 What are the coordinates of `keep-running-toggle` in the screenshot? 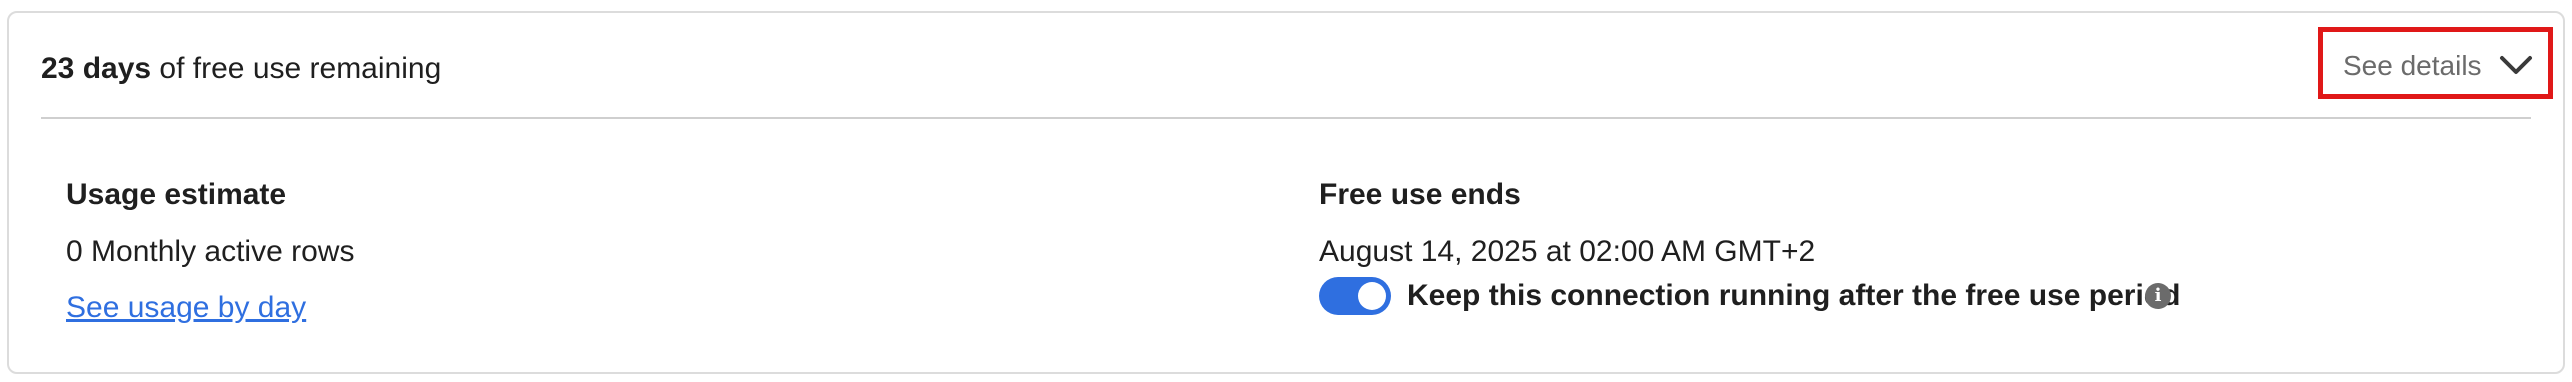 It's located at (1355, 296).